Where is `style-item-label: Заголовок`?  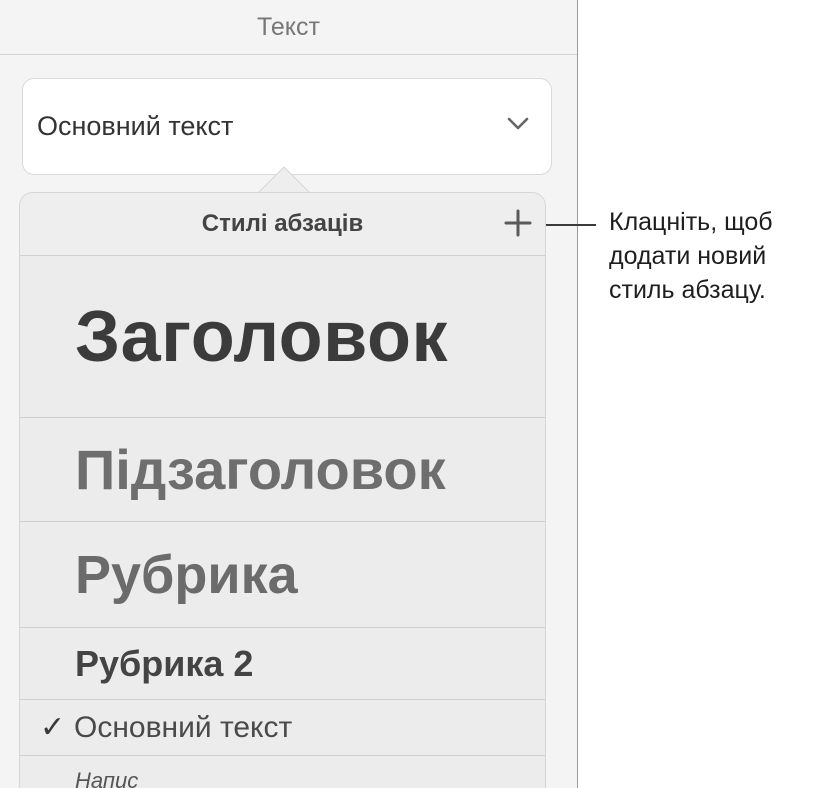 style-item-label: Заголовок is located at coordinates (261, 336).